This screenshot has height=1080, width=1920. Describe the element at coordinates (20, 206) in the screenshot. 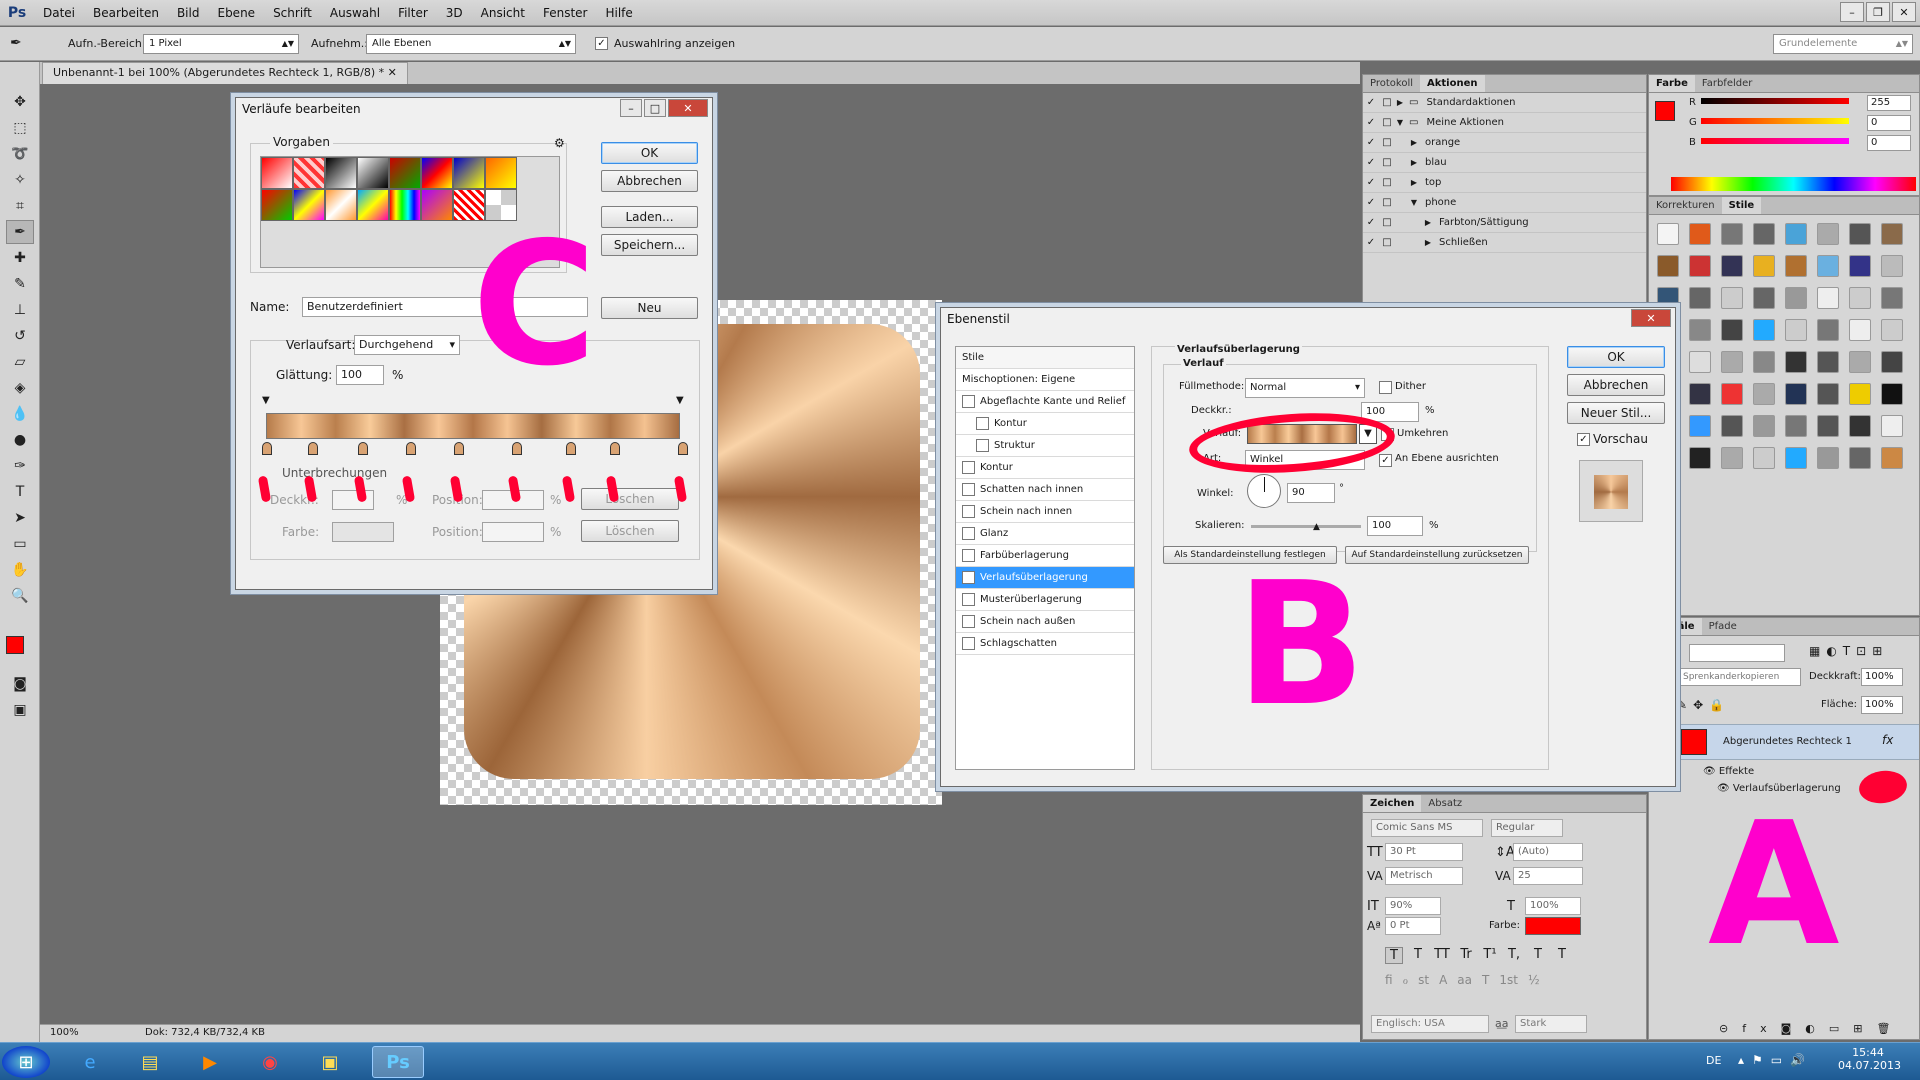

I see `crop-tool-icon: ⌗` at that location.